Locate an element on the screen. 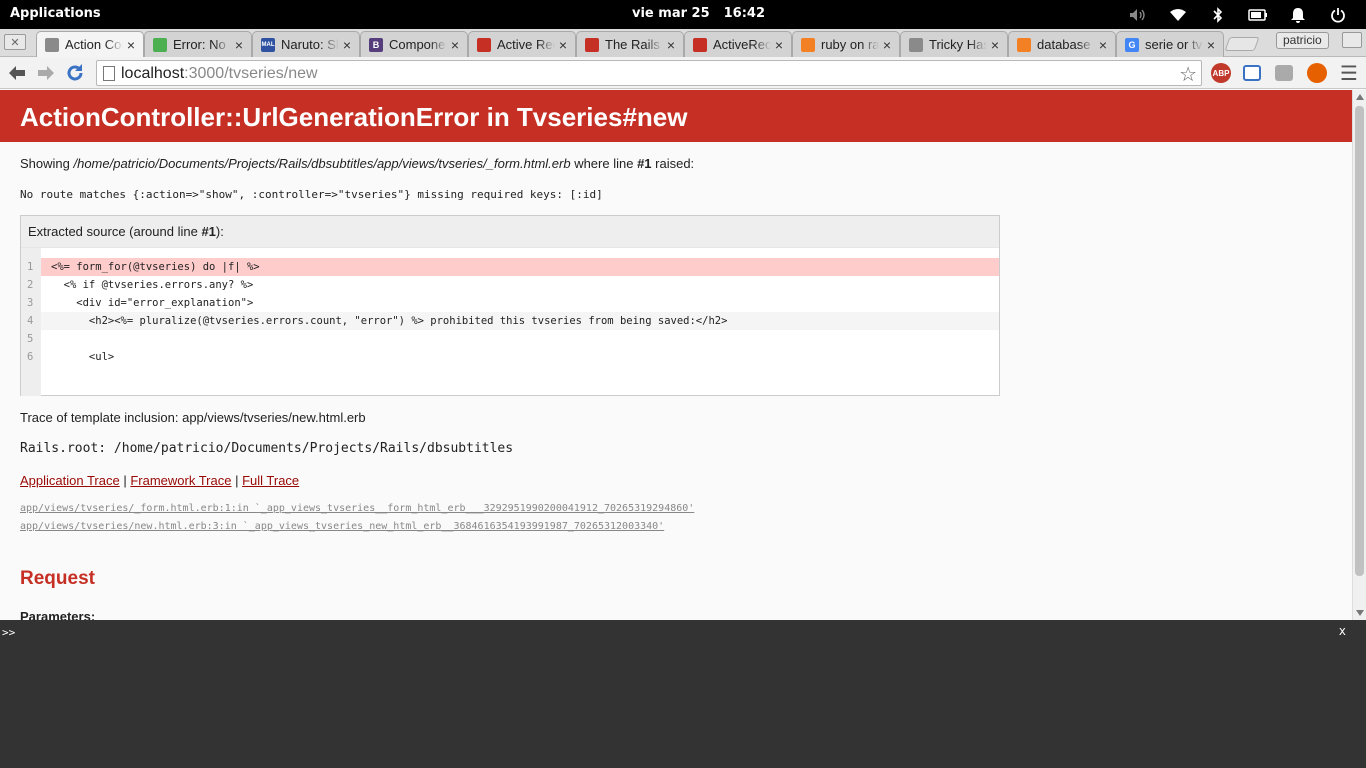  code-text: <div id="error_explanation"> is located at coordinates (152, 303).